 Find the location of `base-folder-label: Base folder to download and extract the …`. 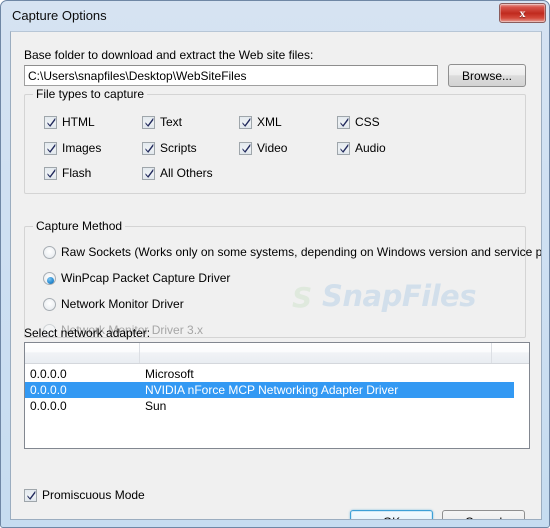

base-folder-label: Base folder to download and extract the … is located at coordinates (169, 55).